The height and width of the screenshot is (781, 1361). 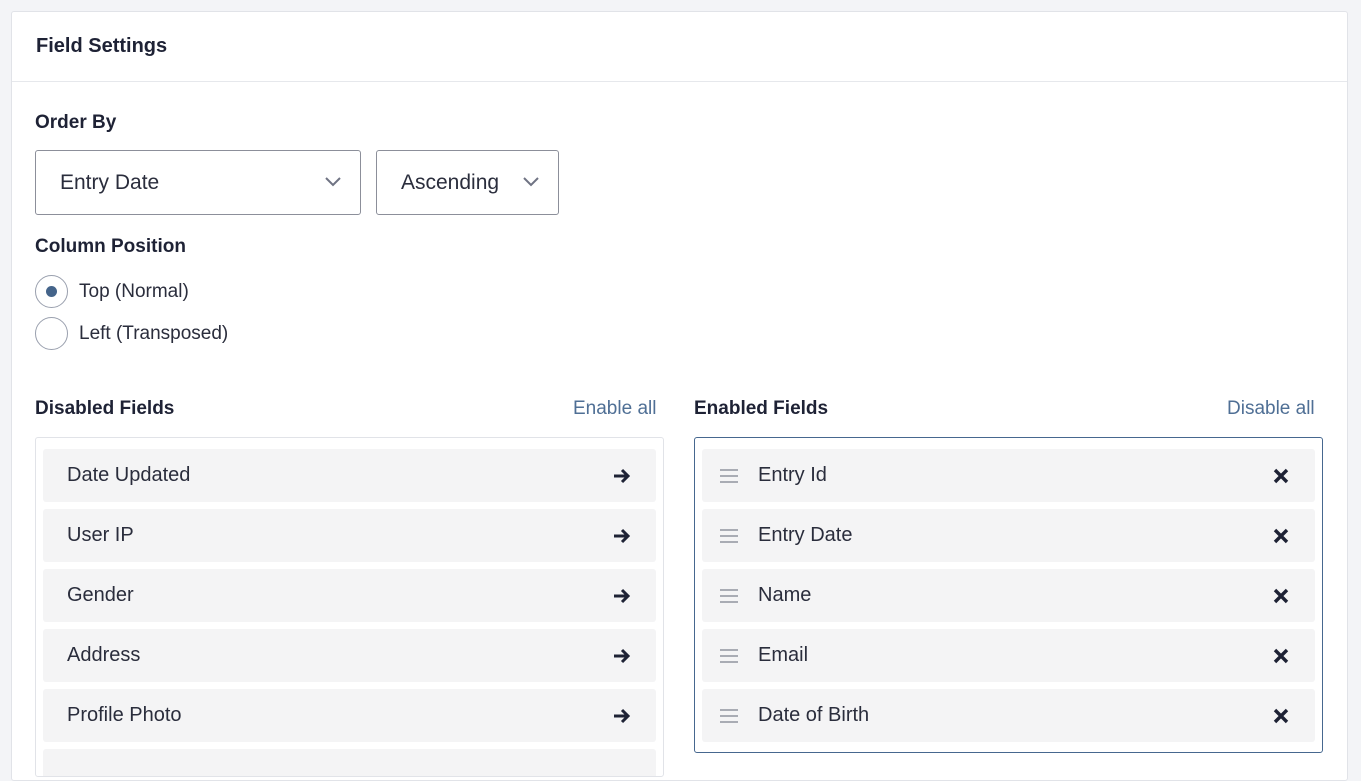 What do you see at coordinates (349, 475) in the screenshot?
I see `list-item: Date Updated` at bounding box center [349, 475].